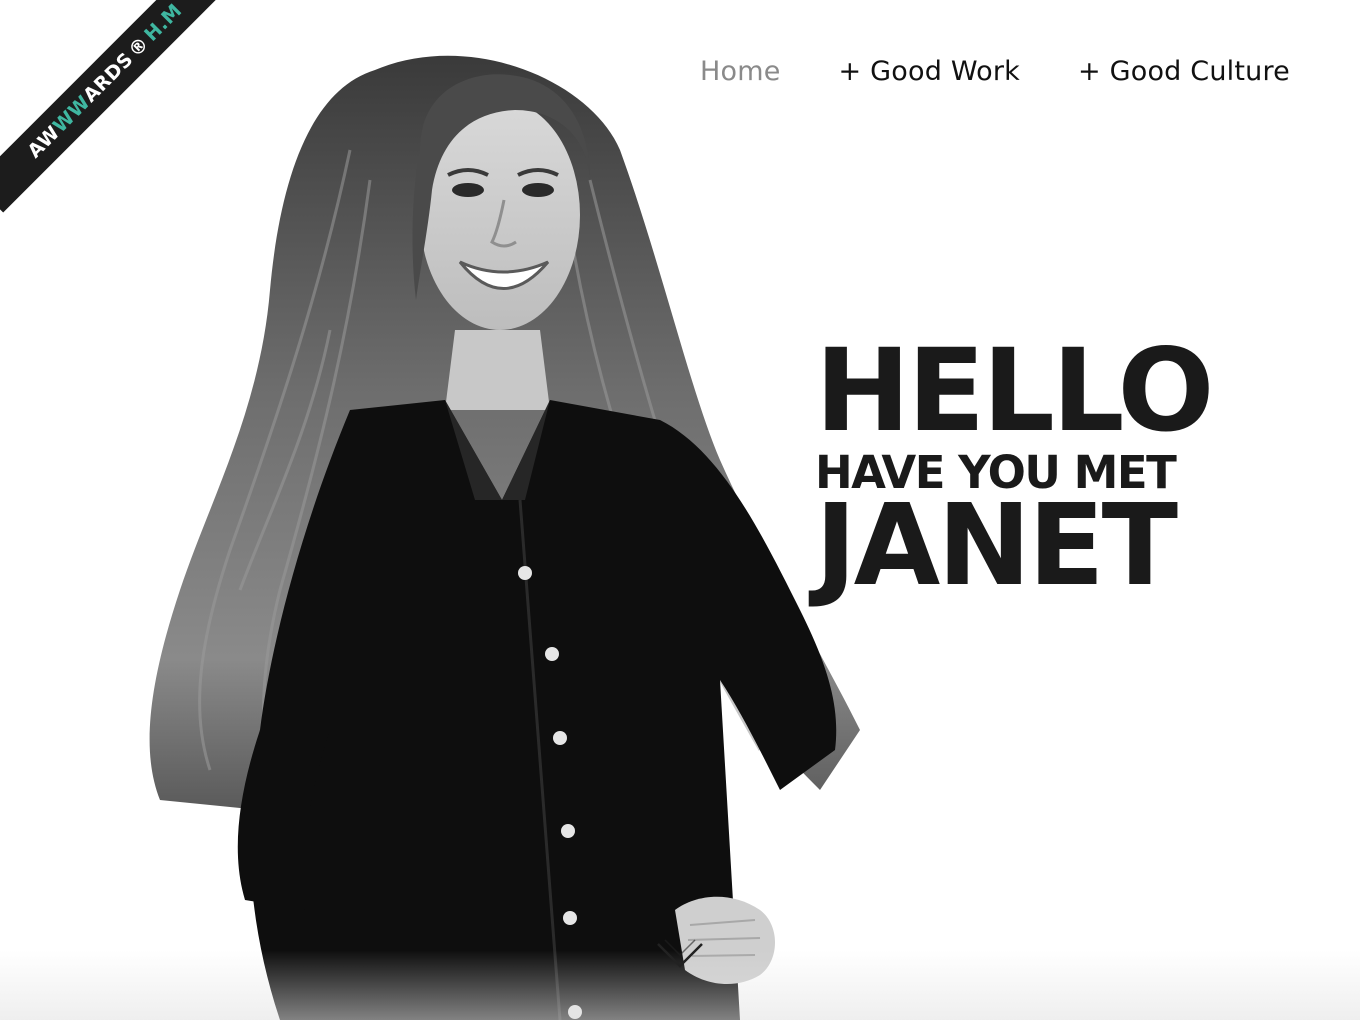 This screenshot has height=1020, width=1360. I want to click on nav-good-work-link: + Good Work, so click(929, 71).